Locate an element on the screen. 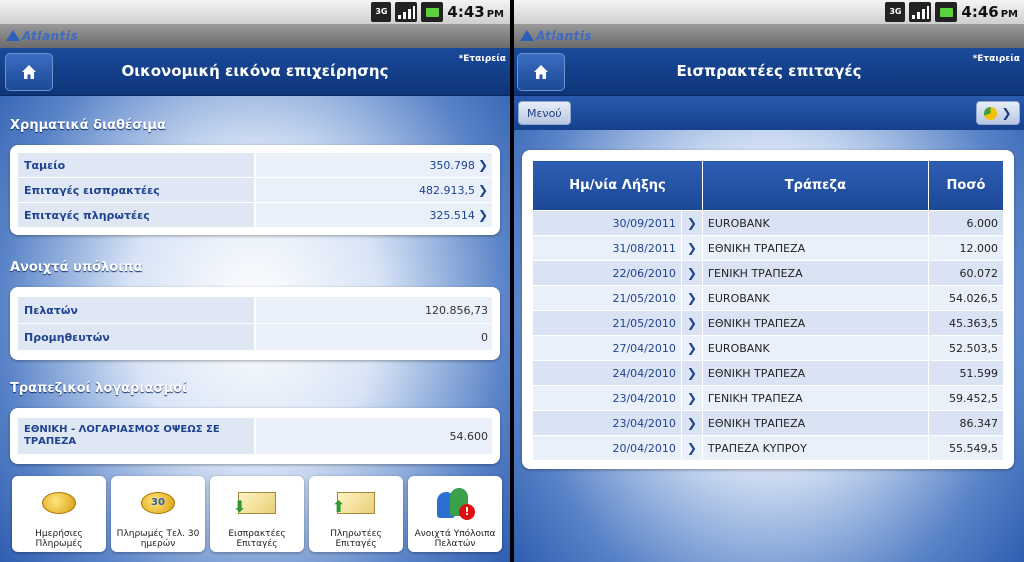  cell-amount: 86.347 is located at coordinates (966, 423).